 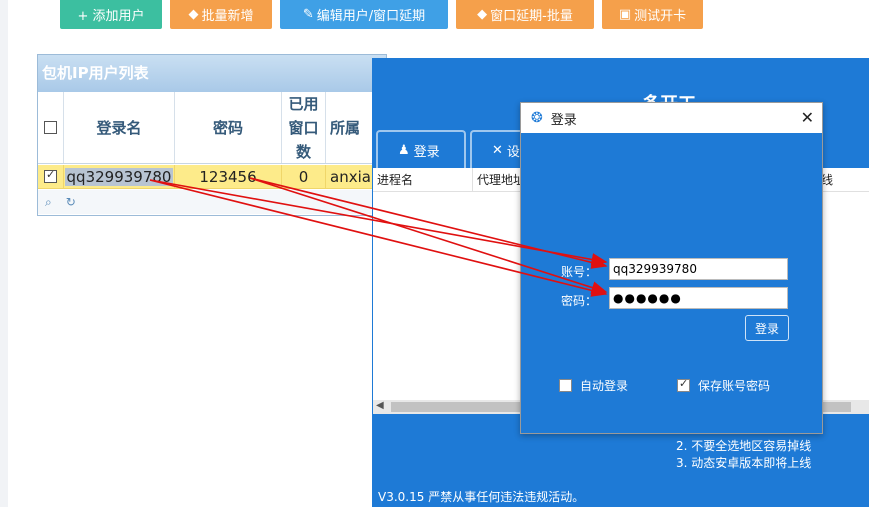 I want to click on page-left-gutter, so click(x=4, y=253).